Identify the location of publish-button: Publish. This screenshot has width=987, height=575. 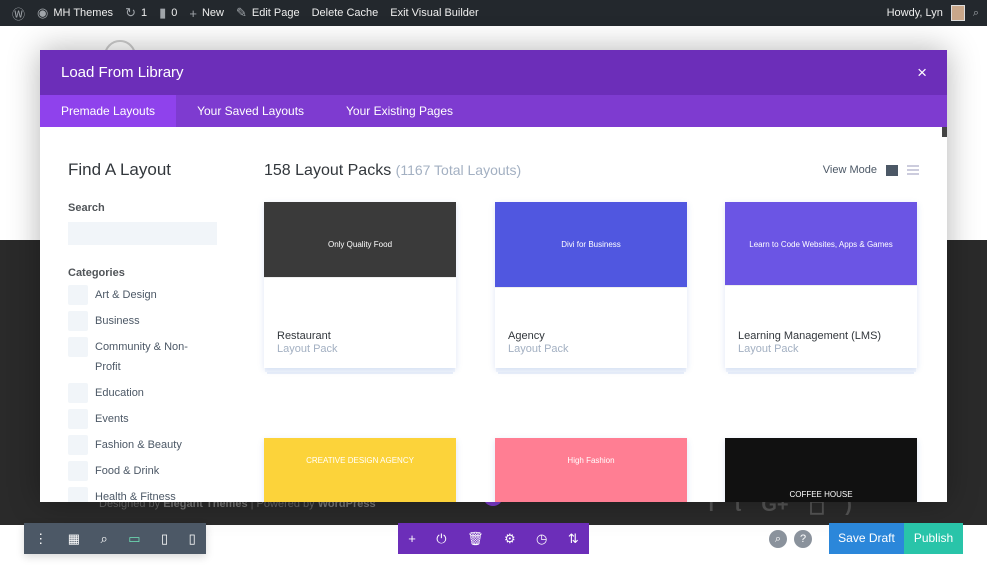
(933, 538).